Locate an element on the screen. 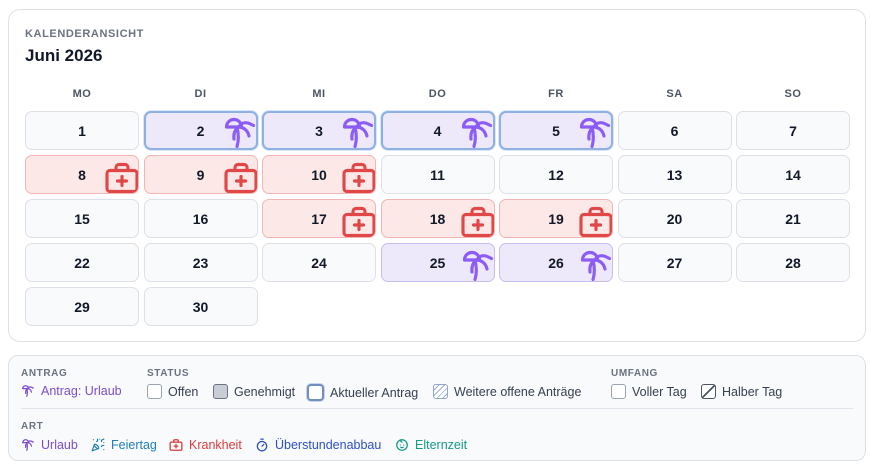  day-cell-17: 17 is located at coordinates (319, 218).